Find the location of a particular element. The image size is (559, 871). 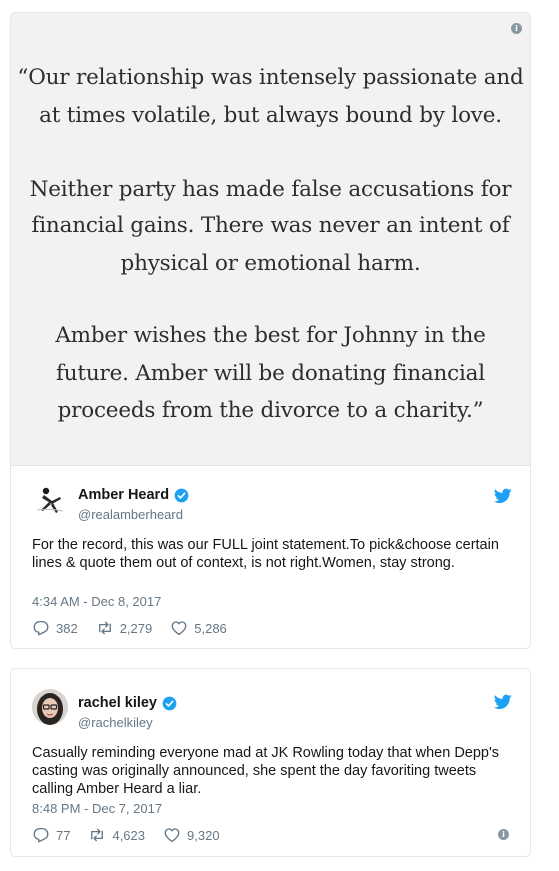

like-button: 5,286 is located at coordinates (198, 628).